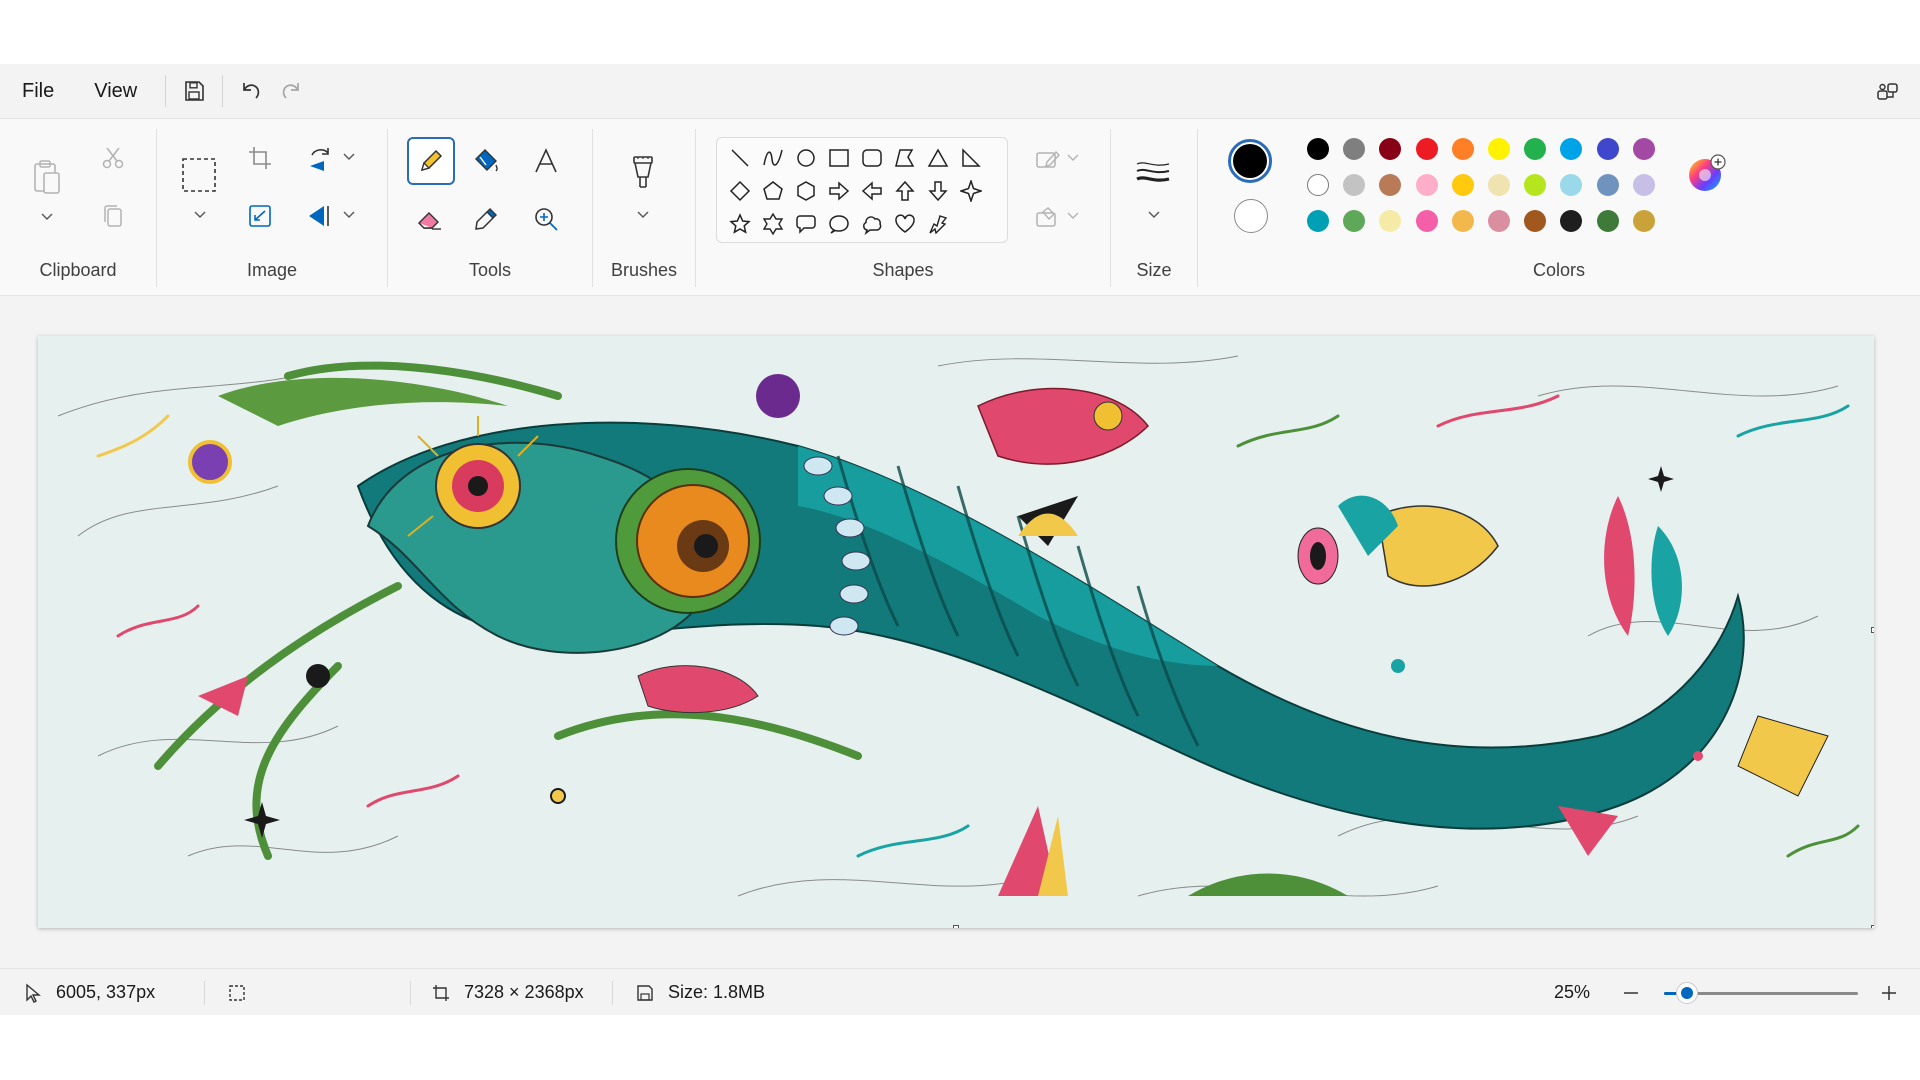 This screenshot has height=1080, width=1920. I want to click on down-arrow-shape, so click(938, 191).